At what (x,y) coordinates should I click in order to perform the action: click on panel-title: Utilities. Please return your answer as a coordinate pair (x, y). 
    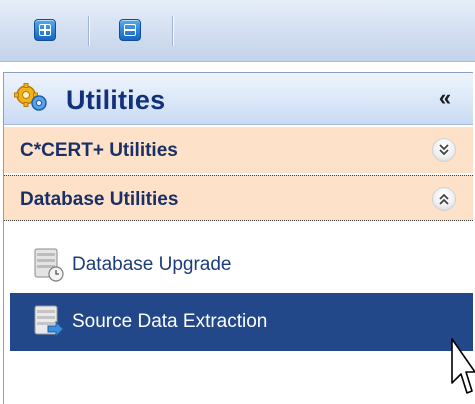
    Looking at the image, I should click on (116, 100).